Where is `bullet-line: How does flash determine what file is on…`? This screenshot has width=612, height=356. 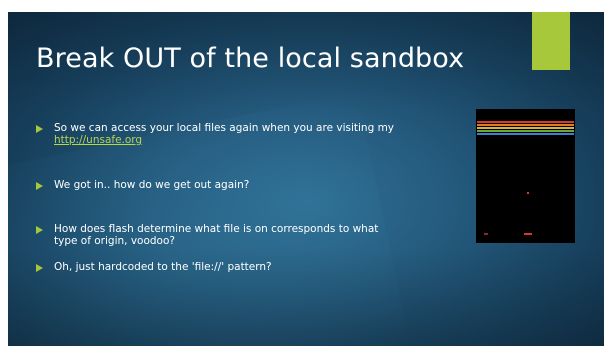 bullet-line: How does flash determine what file is on… is located at coordinates (216, 229).